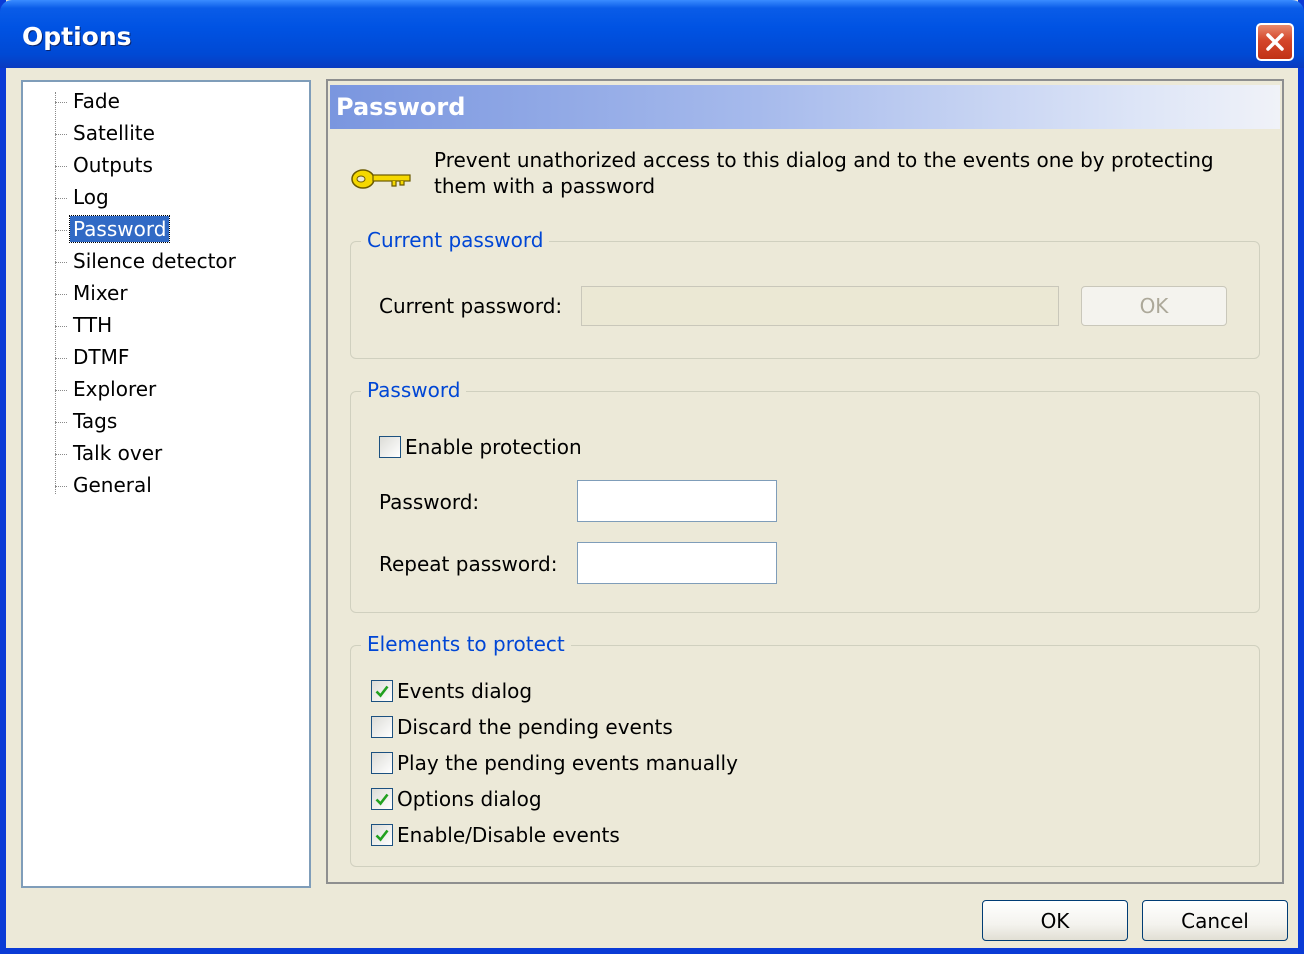  What do you see at coordinates (115, 389) in the screenshot?
I see `tree-item-label: Explorer` at bounding box center [115, 389].